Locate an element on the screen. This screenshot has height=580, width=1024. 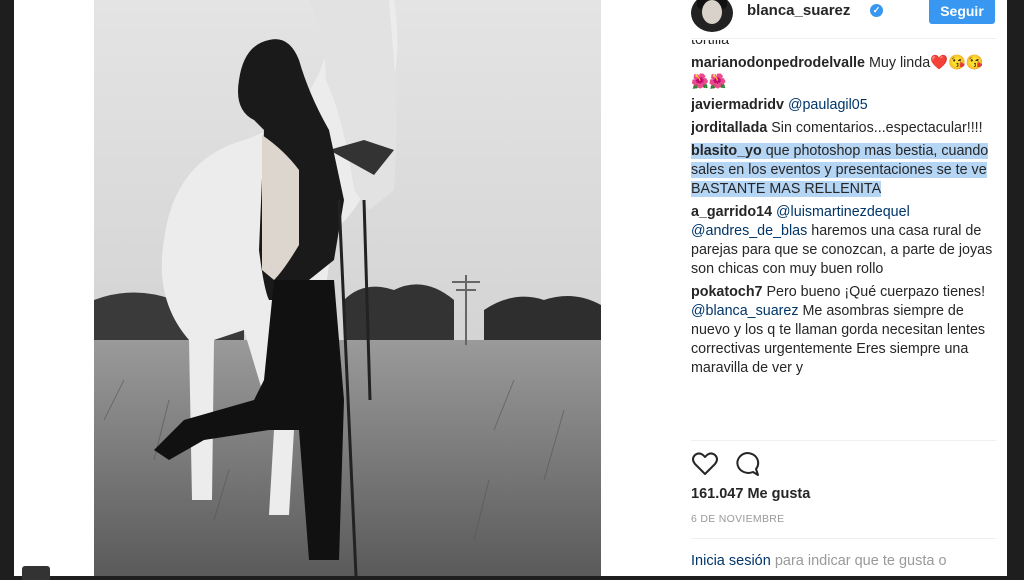
author-username: blanca_suarez is located at coordinates (798, 10).